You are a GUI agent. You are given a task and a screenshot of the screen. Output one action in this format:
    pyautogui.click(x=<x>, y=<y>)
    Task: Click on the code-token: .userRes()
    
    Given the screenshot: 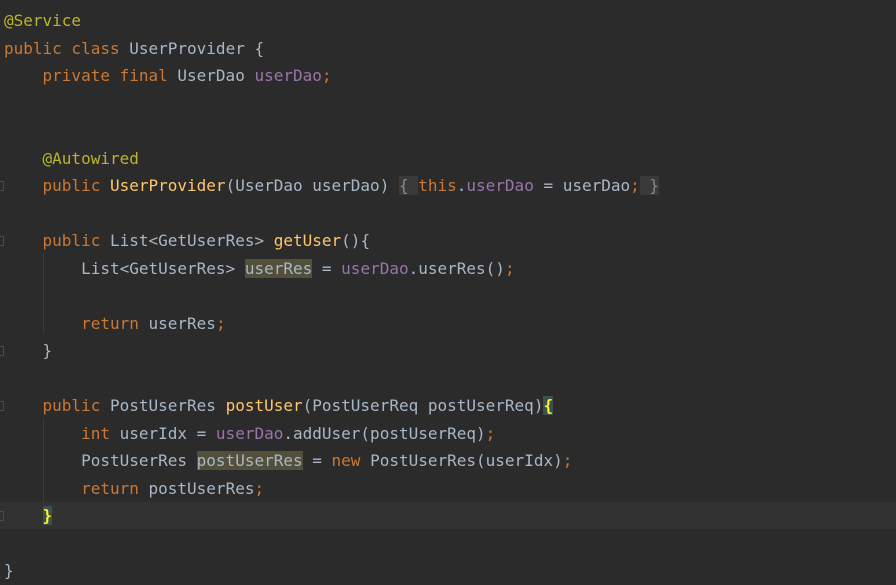 What is the action you would take?
    pyautogui.click(x=456, y=268)
    